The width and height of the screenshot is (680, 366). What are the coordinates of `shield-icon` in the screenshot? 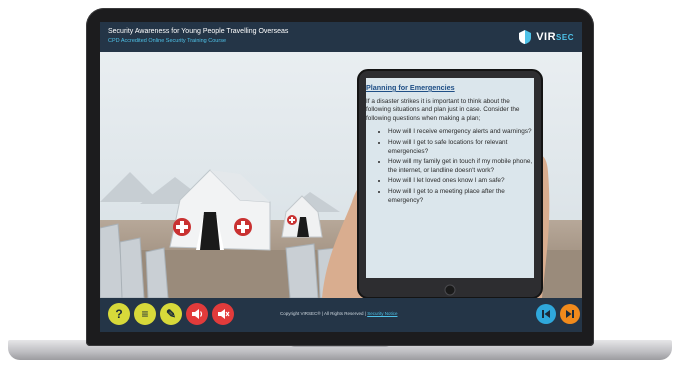 It's located at (525, 37).